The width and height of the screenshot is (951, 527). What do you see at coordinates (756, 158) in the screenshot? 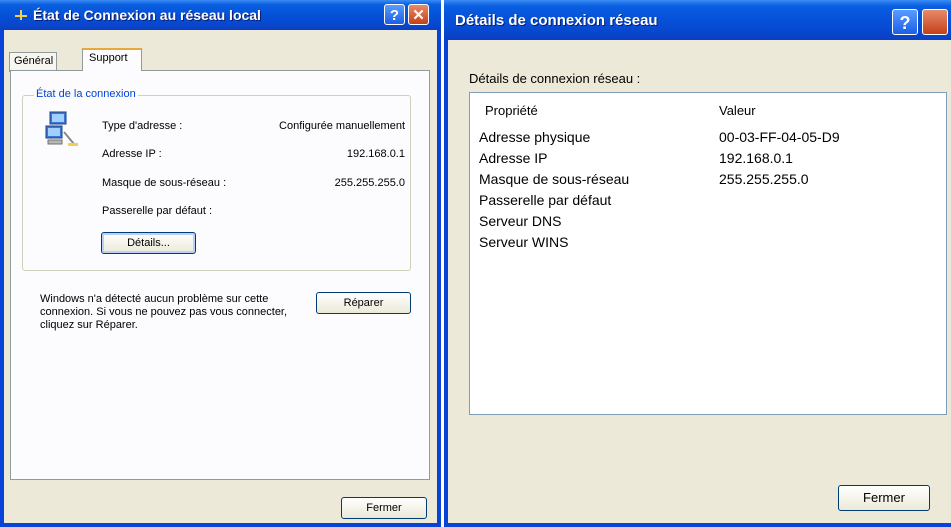
I see `list-item-value: 192.168.0.1` at bounding box center [756, 158].